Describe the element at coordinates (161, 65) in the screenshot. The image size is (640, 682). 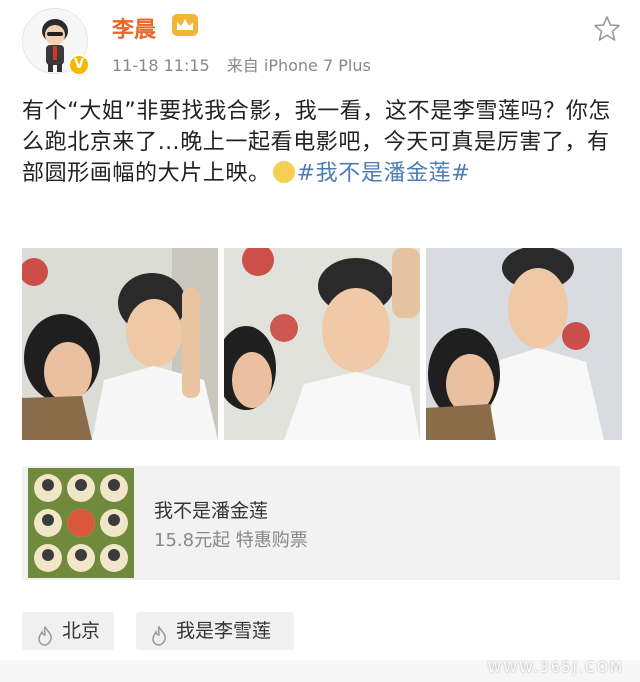
I see `post-timestamp: 11-18 11:15` at that location.